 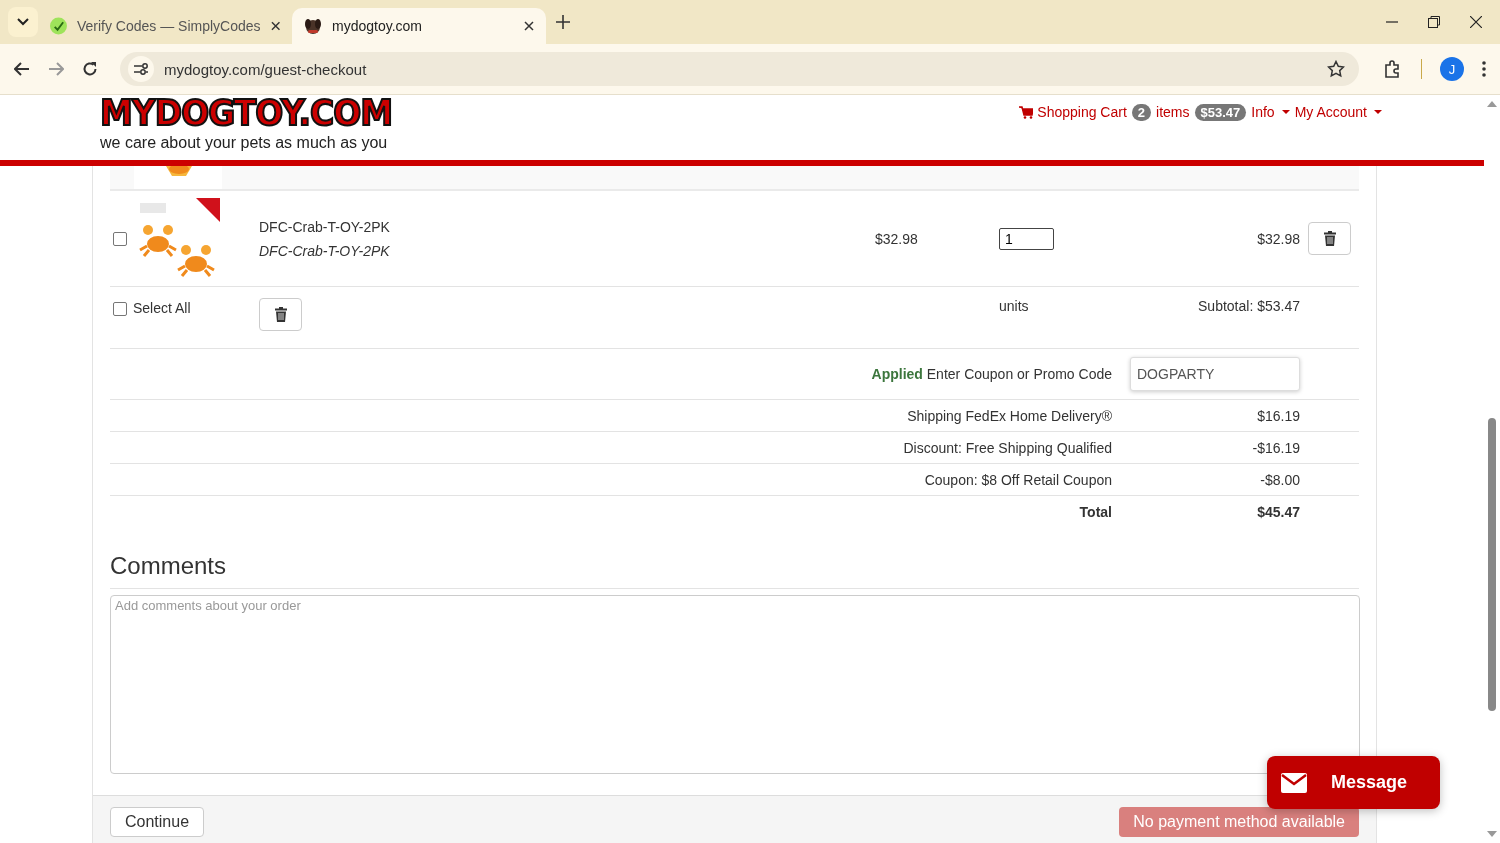 I want to click on dog-favicon-icon, so click(x=313, y=26).